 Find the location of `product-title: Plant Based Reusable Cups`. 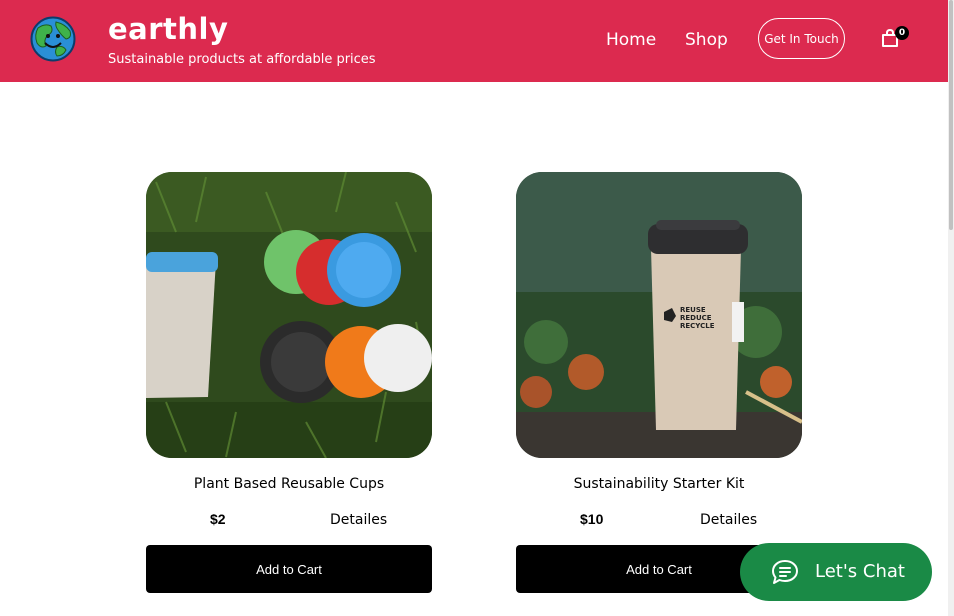

product-title: Plant Based Reusable Cups is located at coordinates (289, 484).